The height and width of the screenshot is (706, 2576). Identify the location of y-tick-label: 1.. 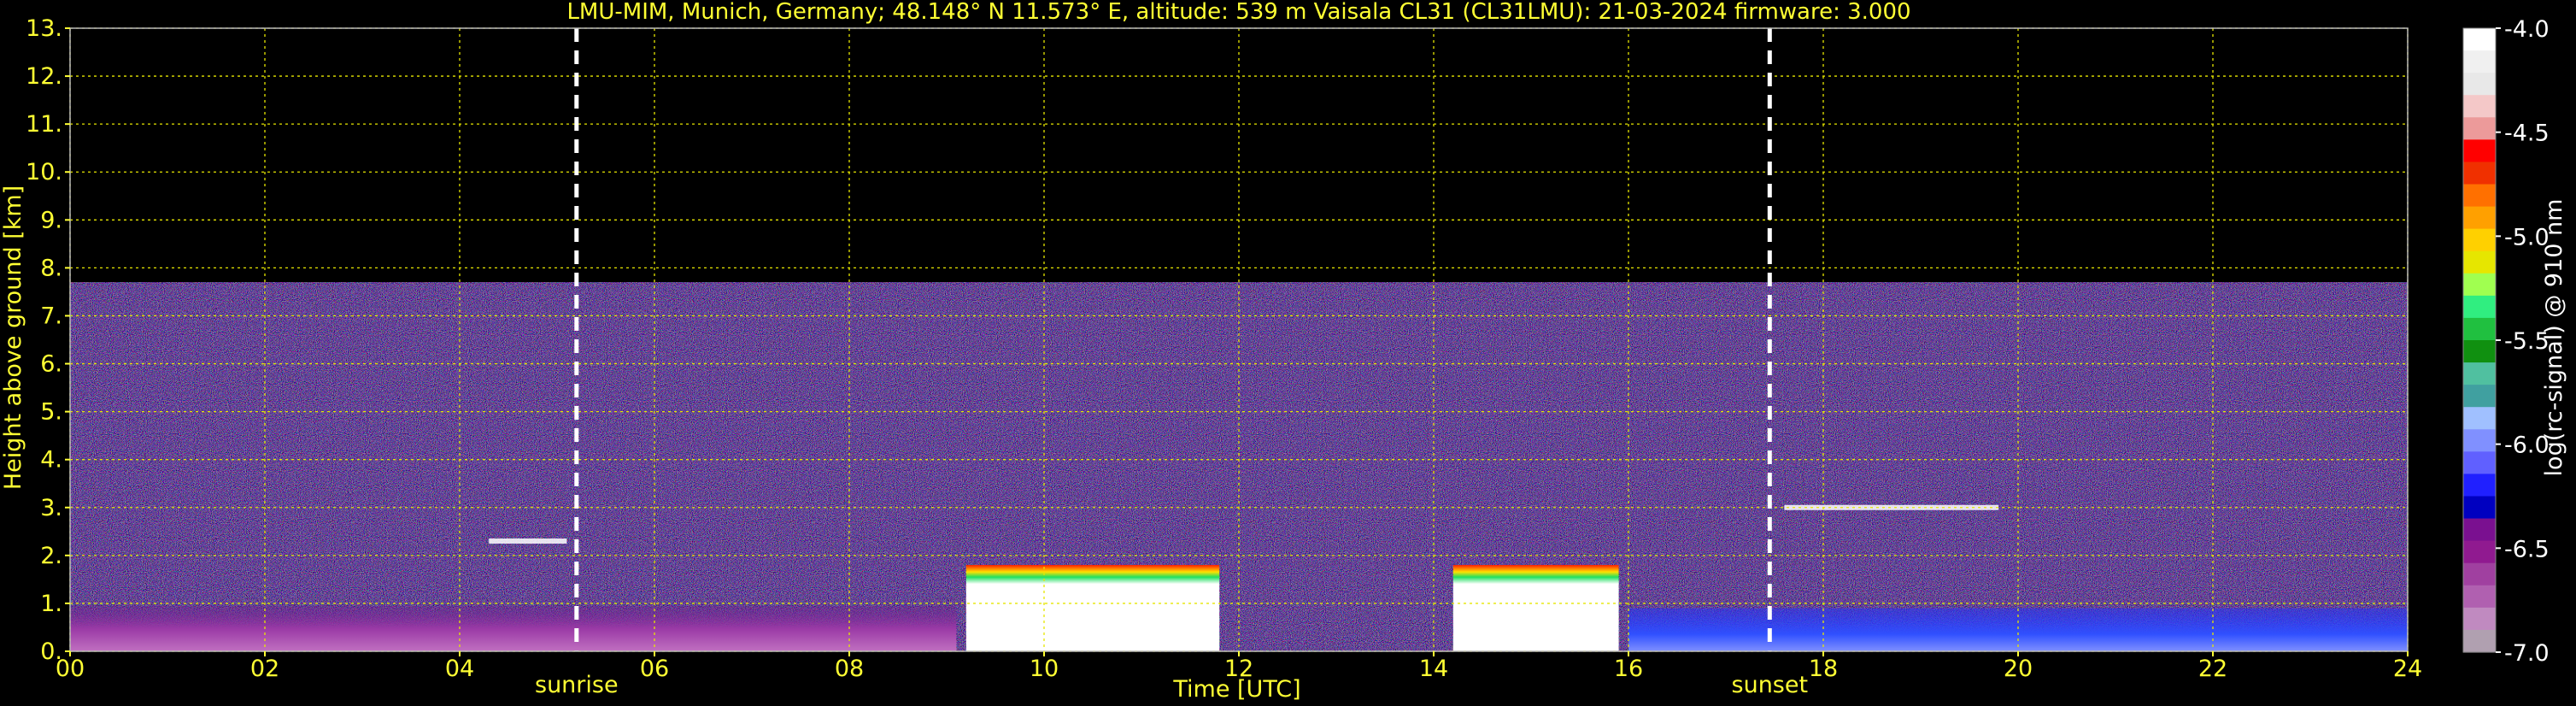
(51, 604).